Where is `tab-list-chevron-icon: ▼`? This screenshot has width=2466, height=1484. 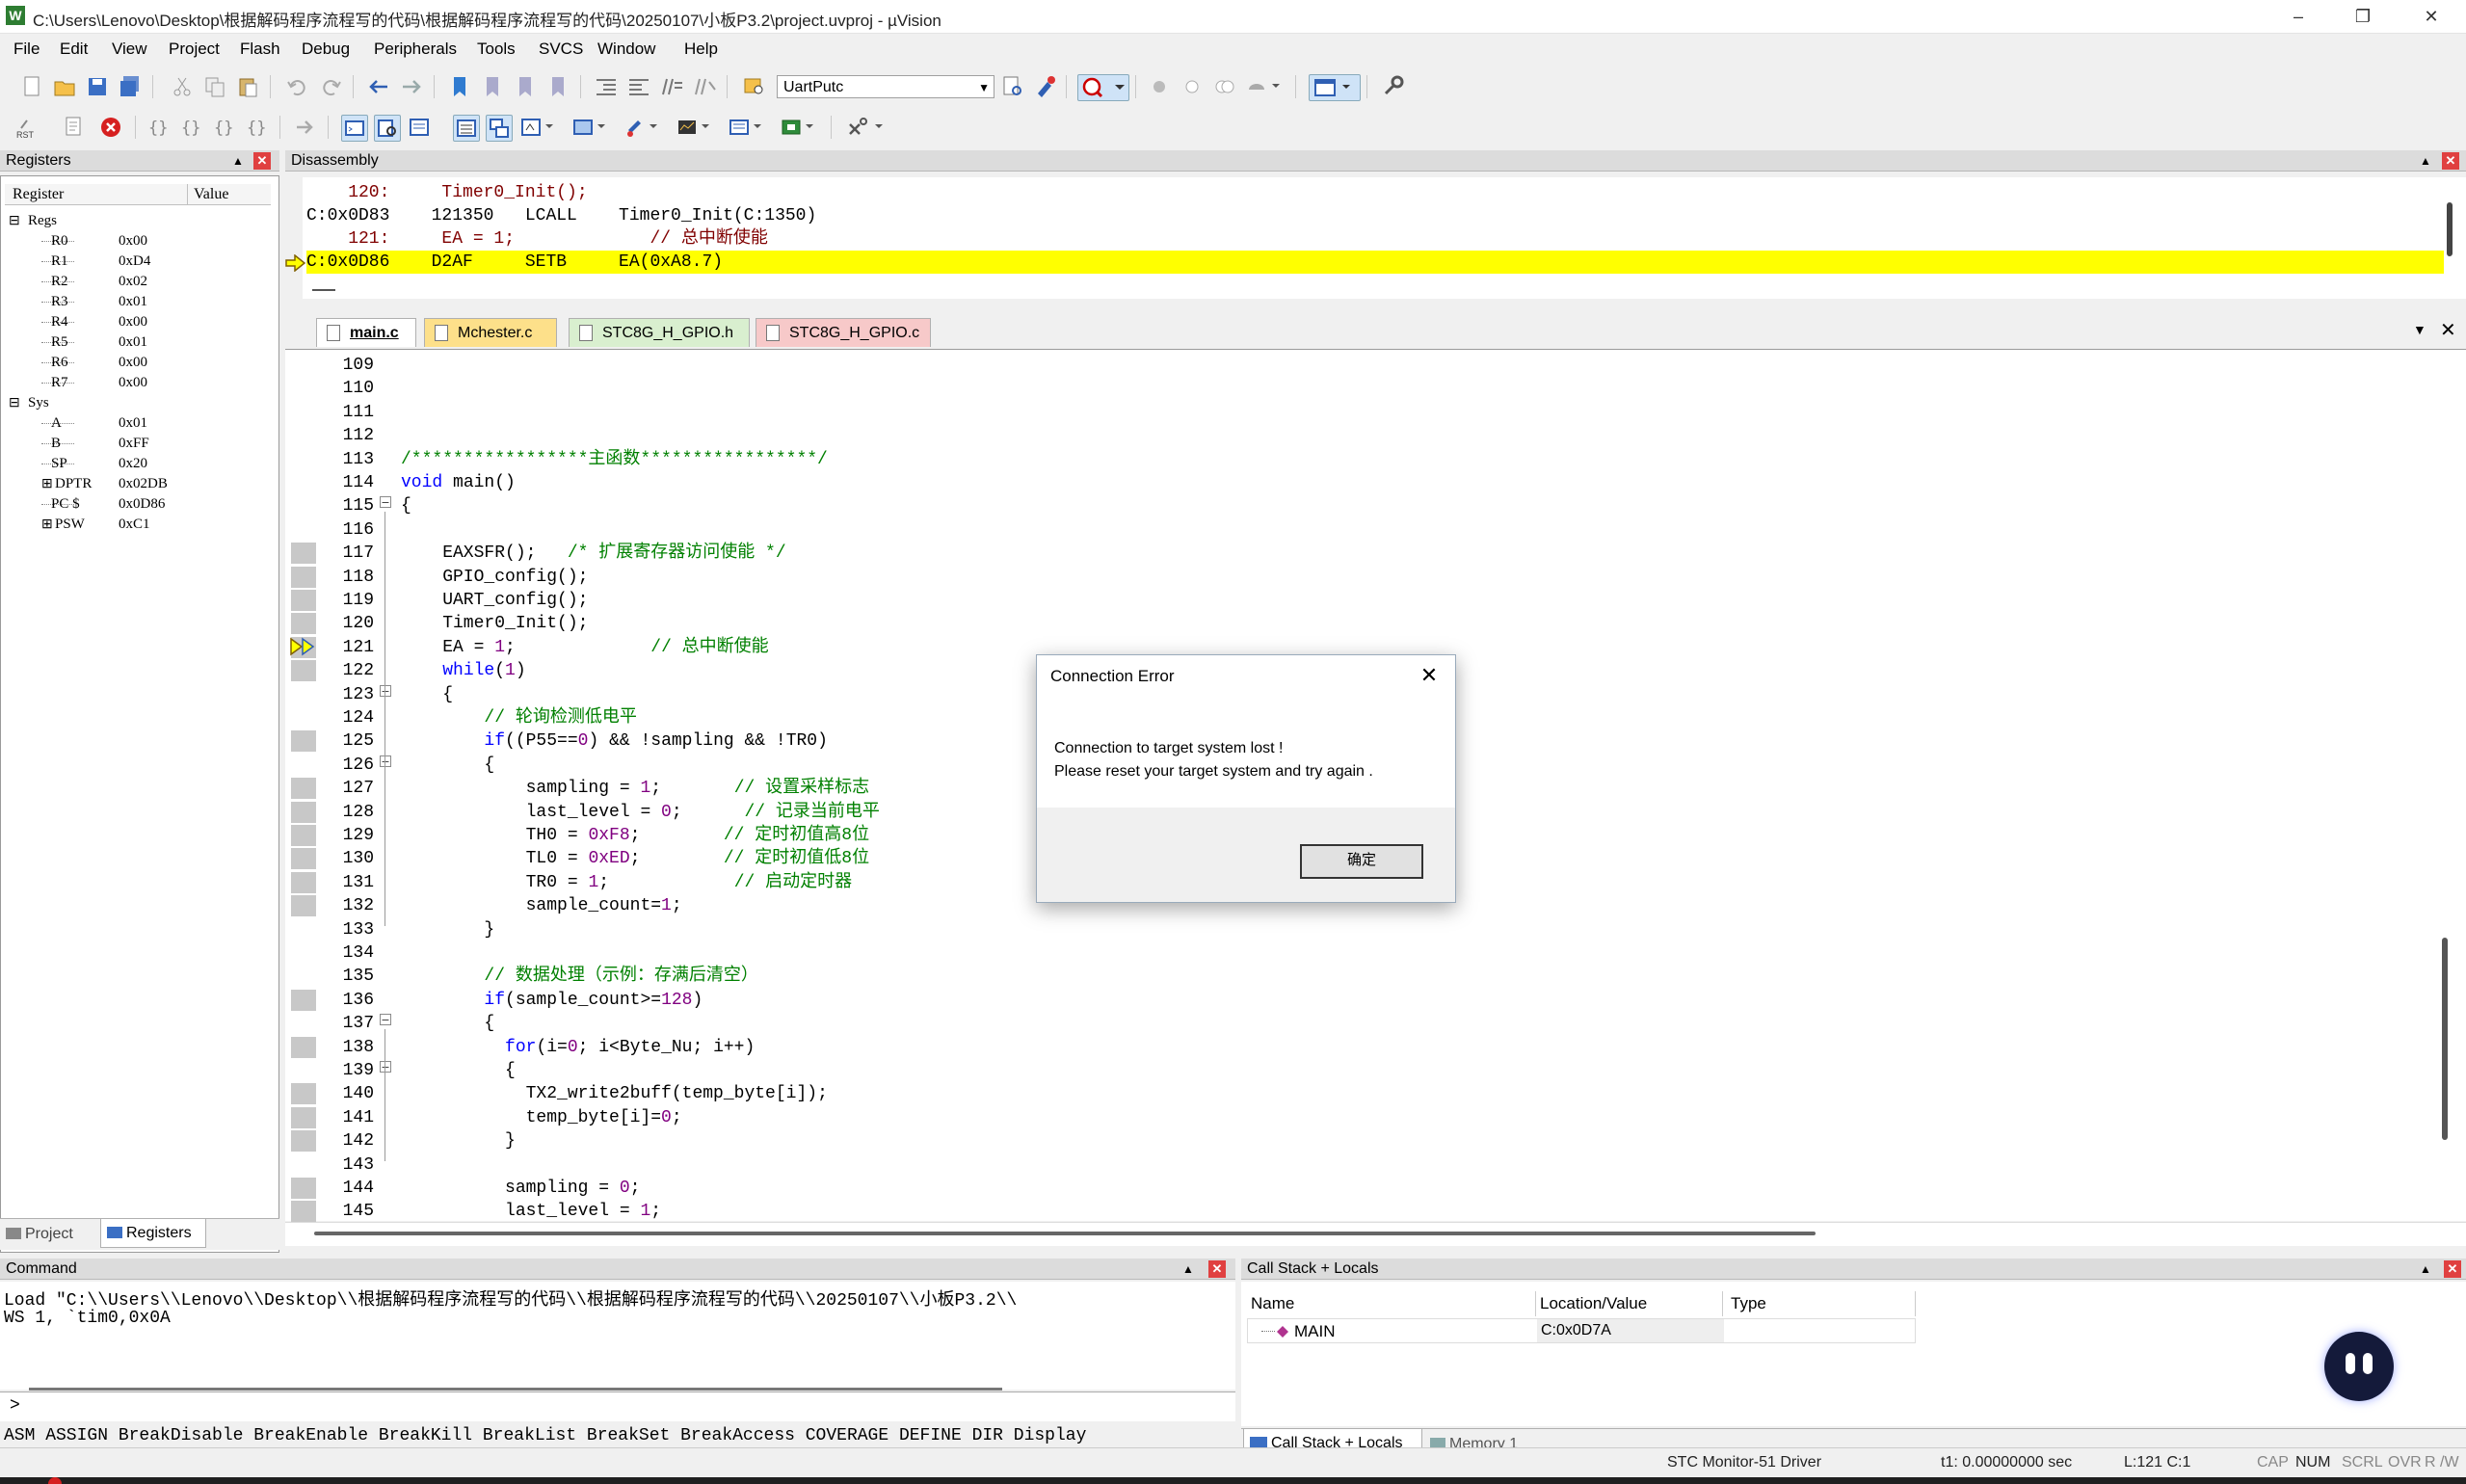
tab-list-chevron-icon: ▼ is located at coordinates (2419, 329).